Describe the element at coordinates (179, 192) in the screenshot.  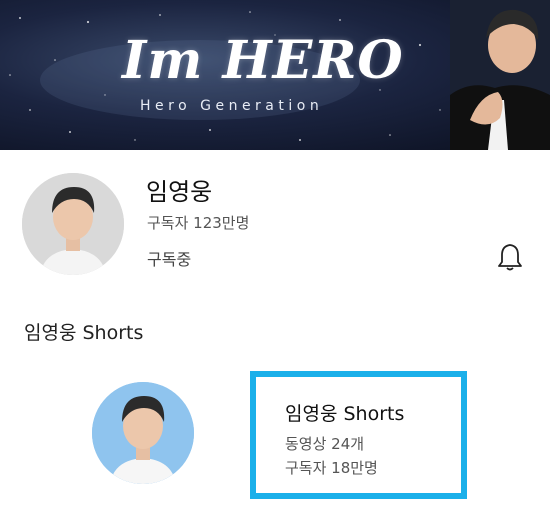
I see `channel-name: 임영웅` at that location.